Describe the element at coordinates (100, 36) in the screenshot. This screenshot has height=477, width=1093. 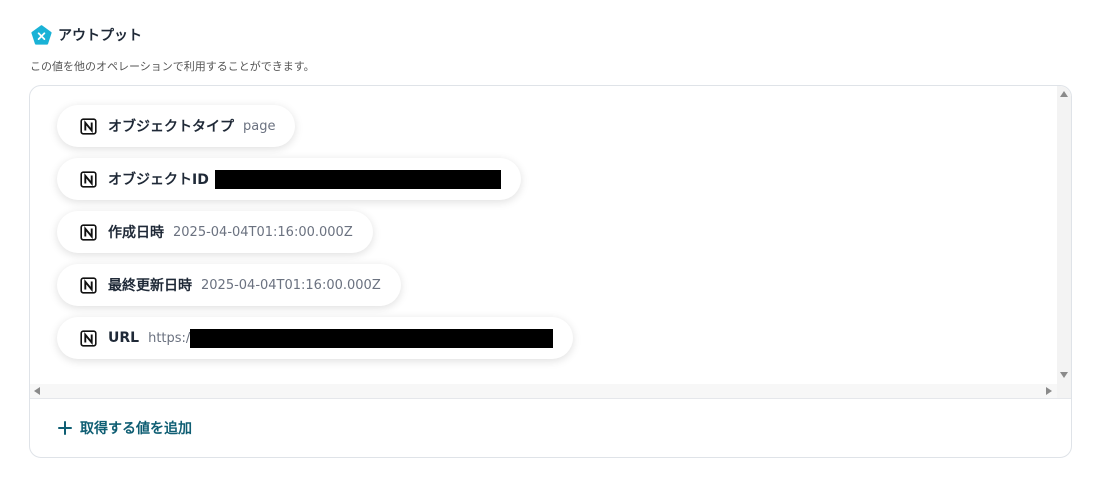
I see `section-title: アウトプット` at that location.